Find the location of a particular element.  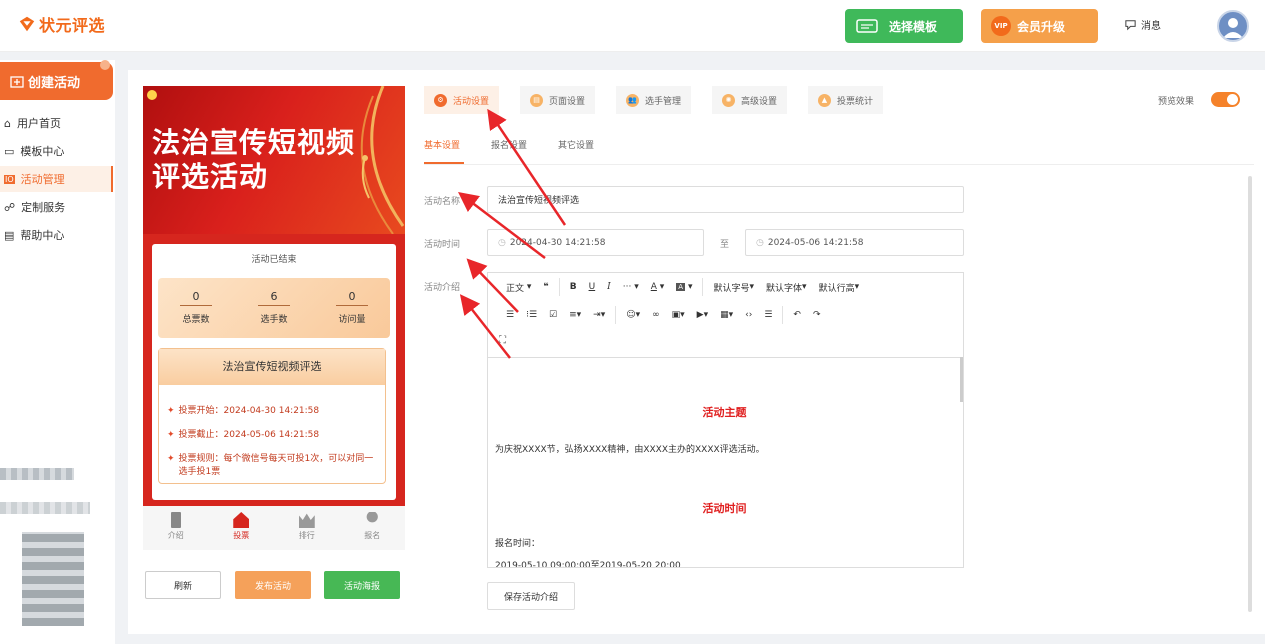

italic-button: I is located at coordinates (609, 287).